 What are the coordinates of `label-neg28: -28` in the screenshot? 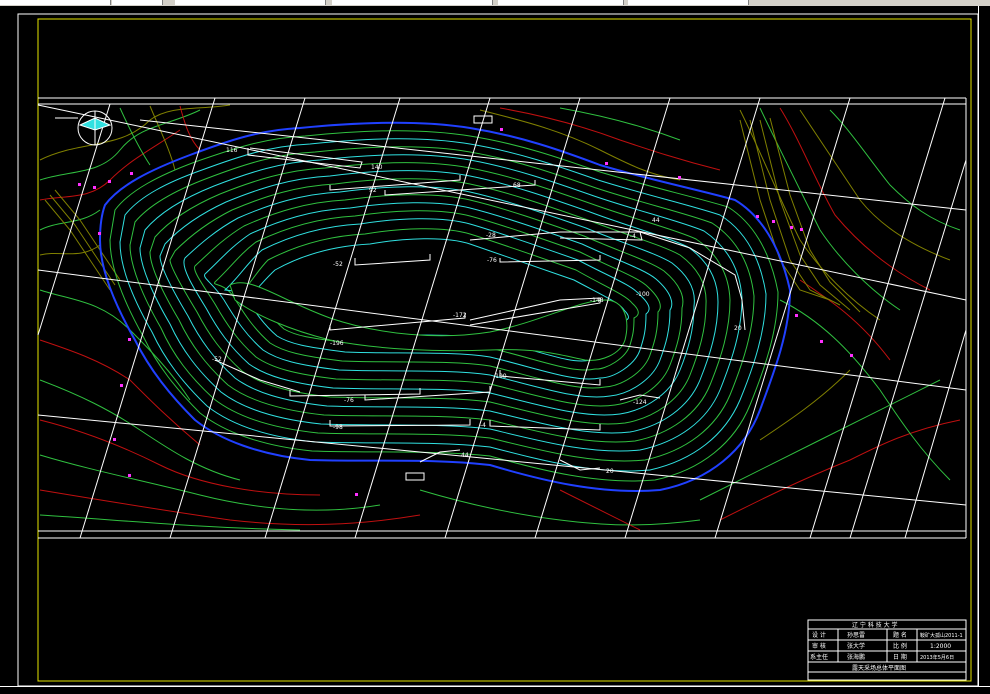 It's located at (491, 235).